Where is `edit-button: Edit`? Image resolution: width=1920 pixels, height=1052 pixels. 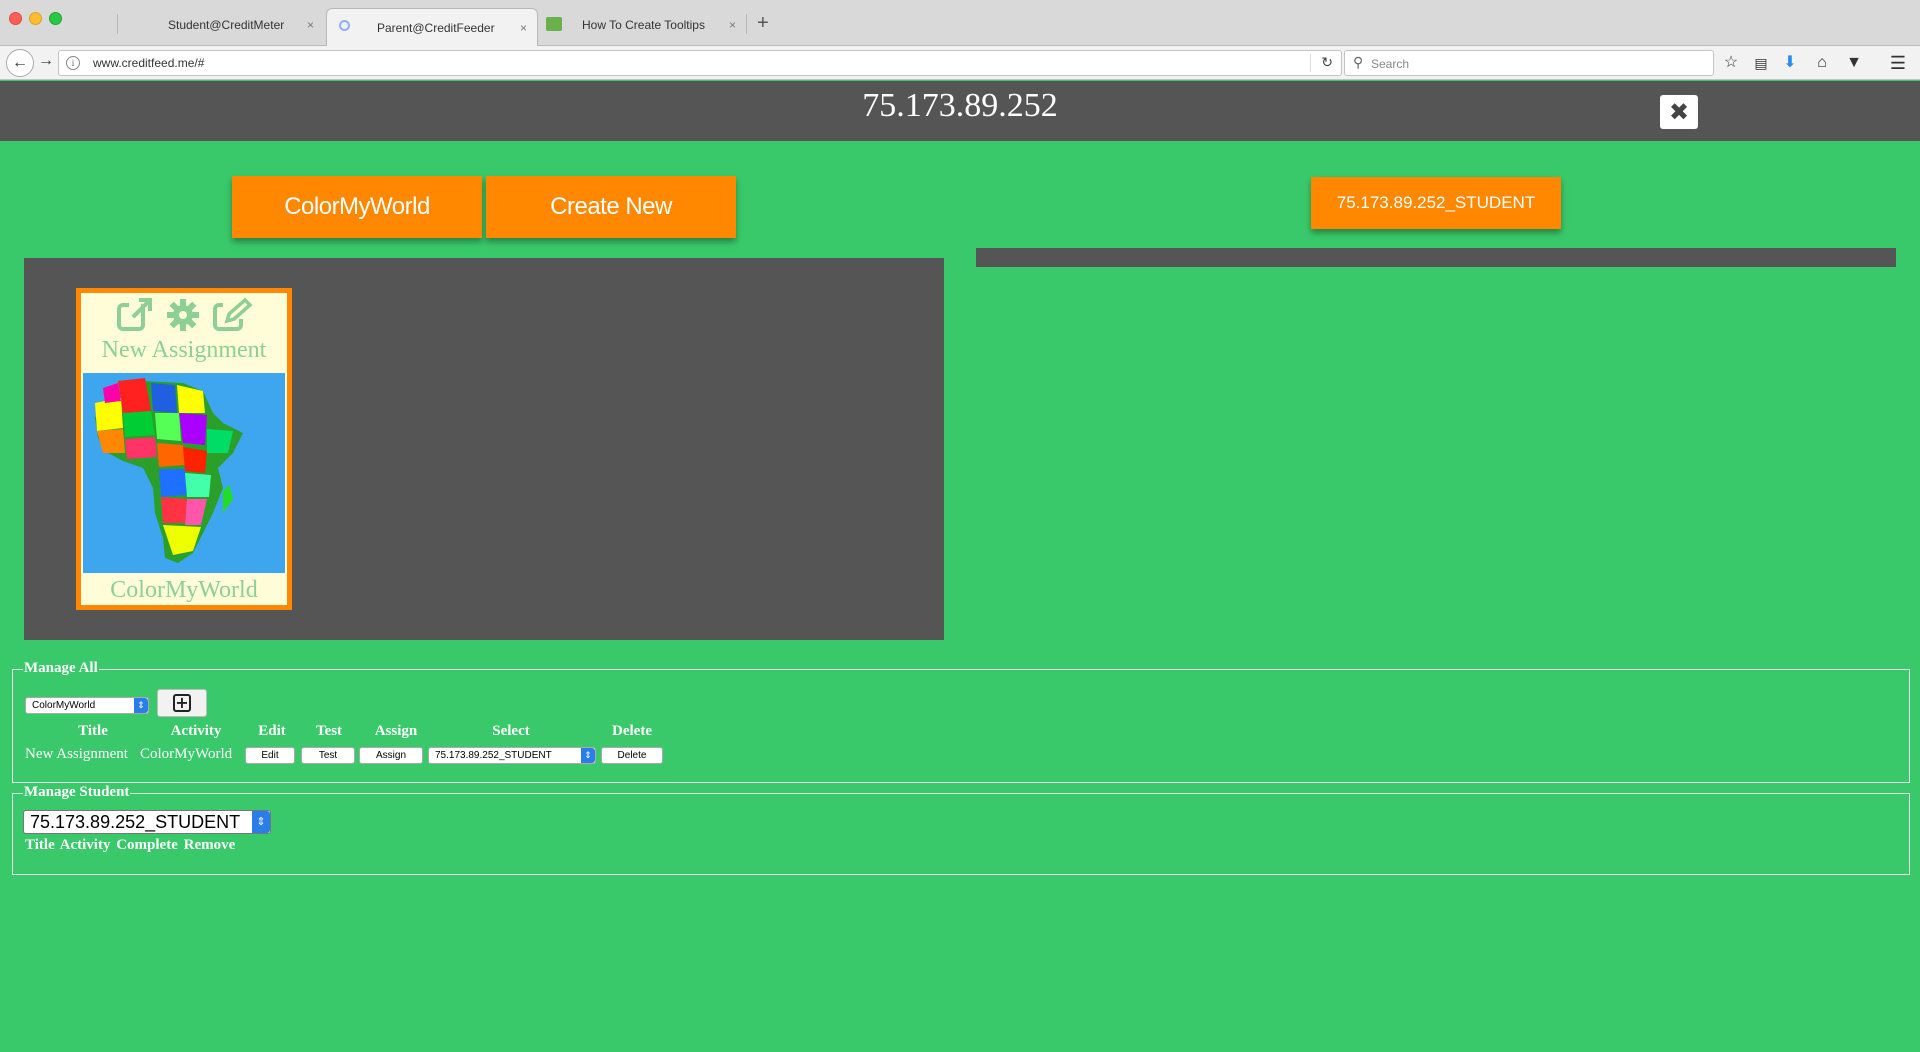 edit-button: Edit is located at coordinates (270, 755).